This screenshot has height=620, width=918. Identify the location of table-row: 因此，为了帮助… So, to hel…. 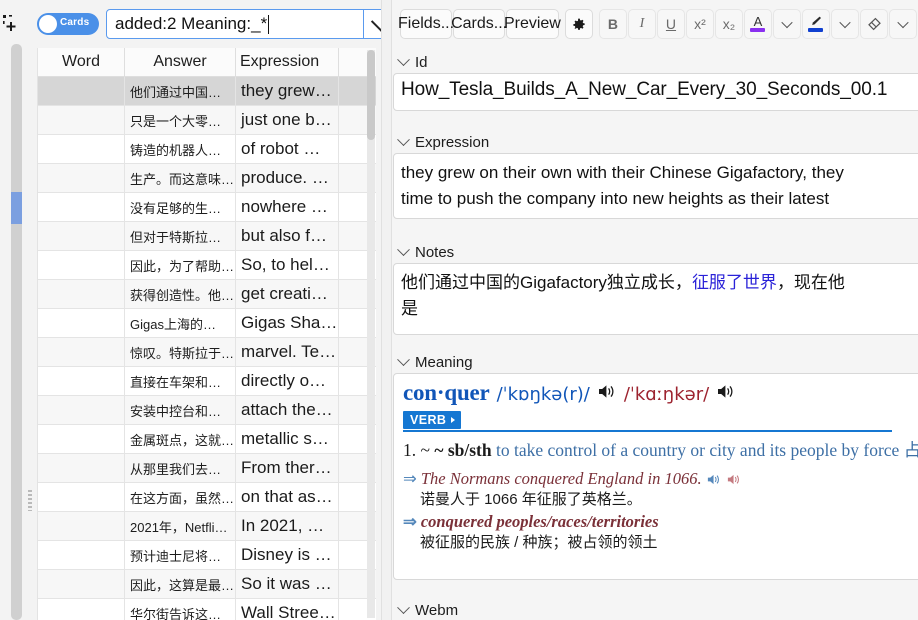
(207, 265).